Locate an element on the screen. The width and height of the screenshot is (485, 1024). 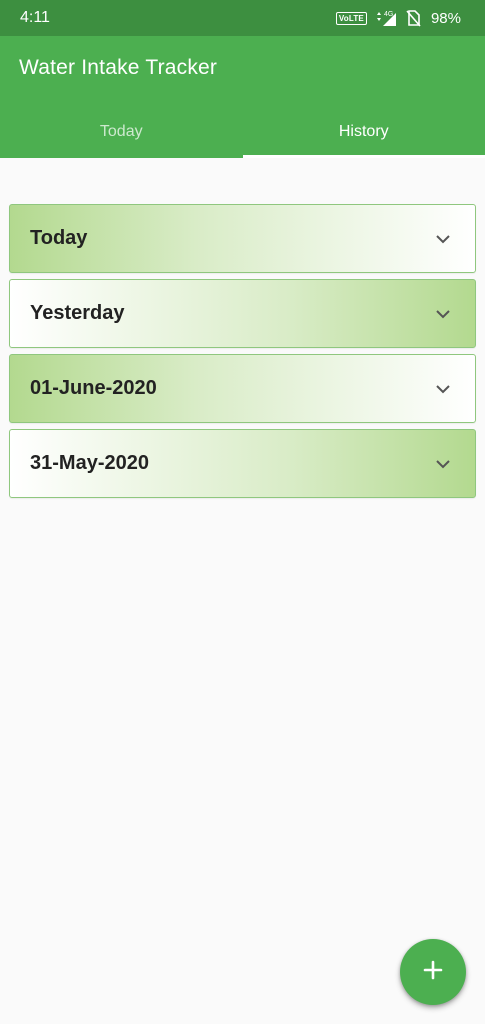
history-item-01-june-2020: 01-June-2020 is located at coordinates (242, 388).